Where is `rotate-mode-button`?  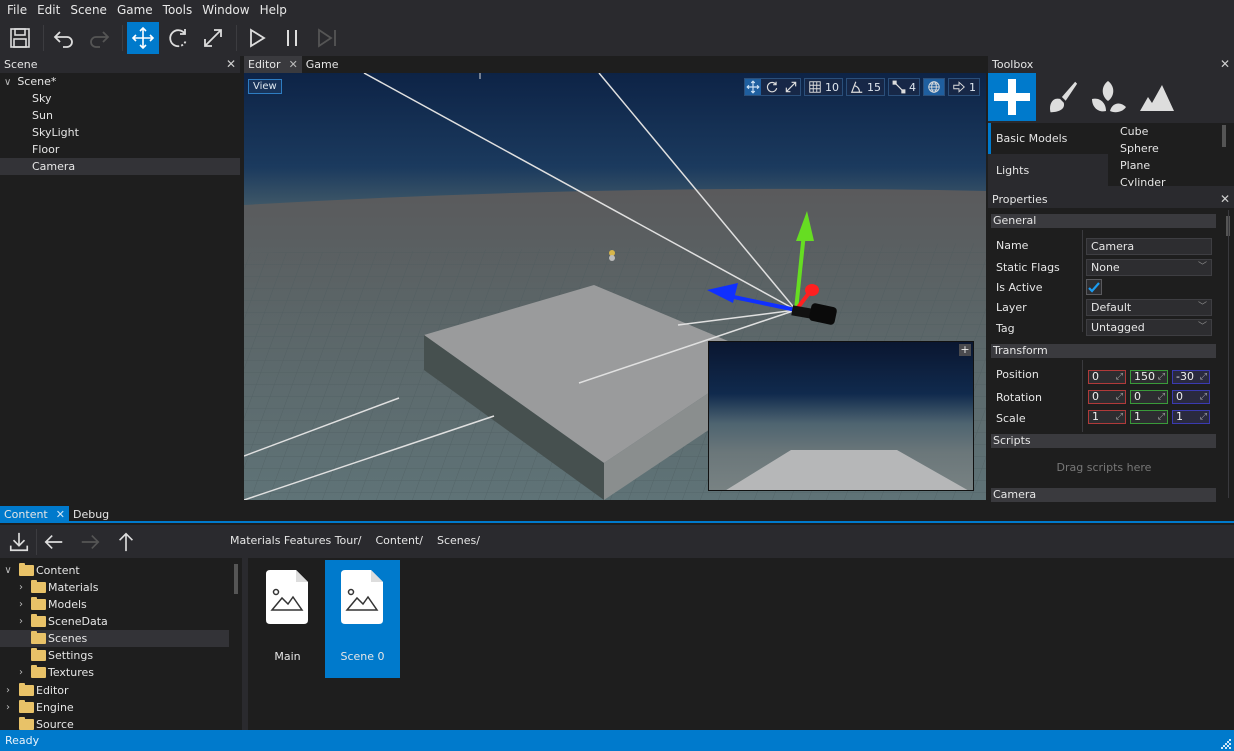 rotate-mode-button is located at coordinates (772, 87).